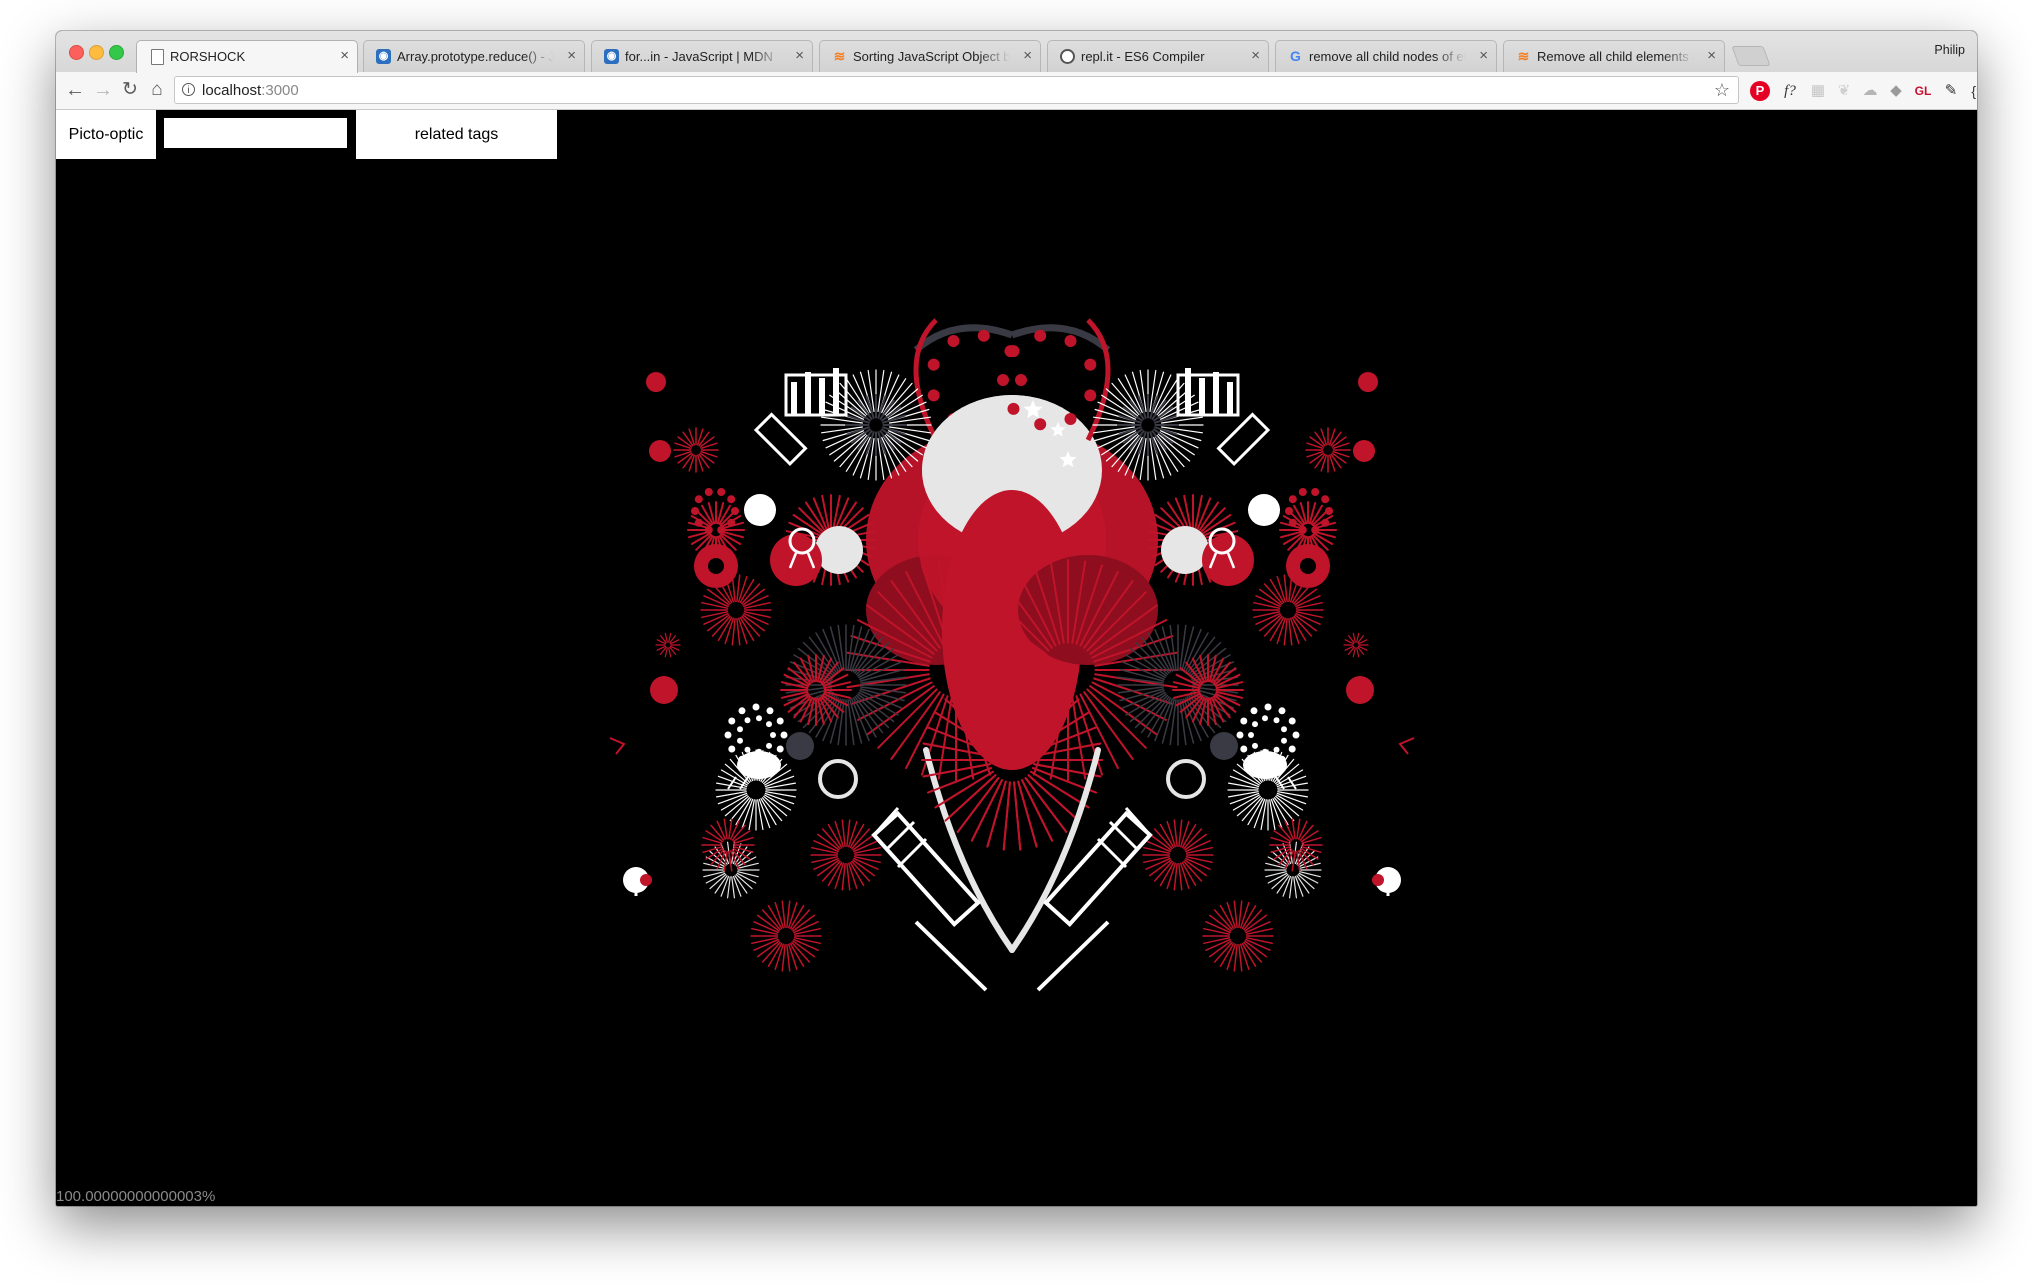  What do you see at coordinates (456, 134) in the screenshot?
I see `related-tags-button: related tags` at bounding box center [456, 134].